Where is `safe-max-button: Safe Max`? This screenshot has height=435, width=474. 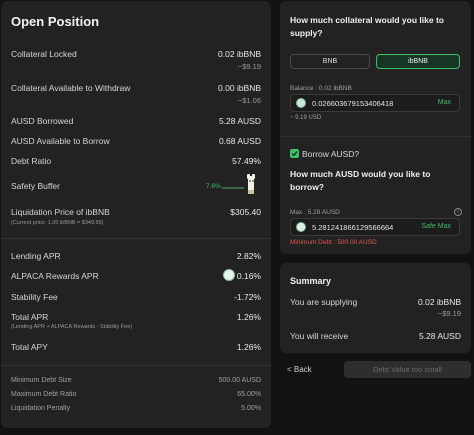
safe-max-button: Safe Max is located at coordinates (436, 226).